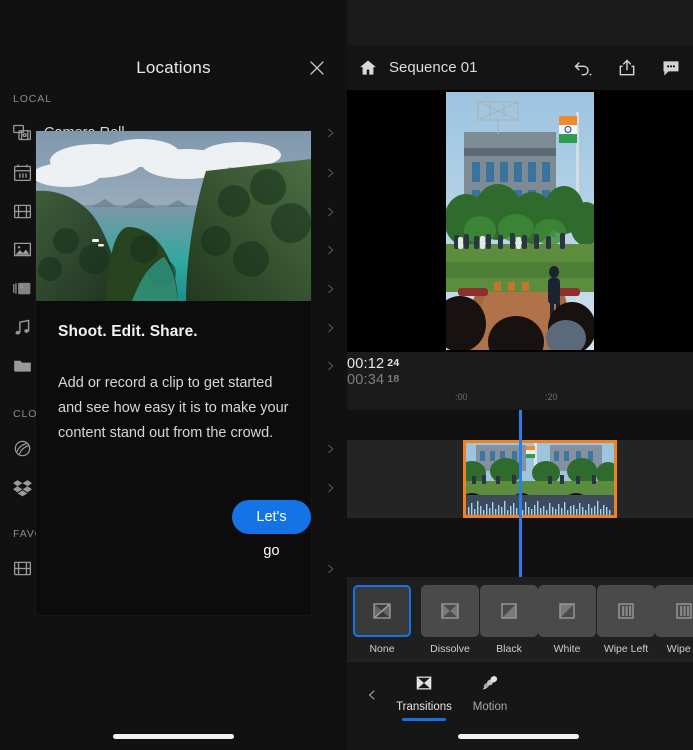  I want to click on transitions-icon, so click(424, 683).